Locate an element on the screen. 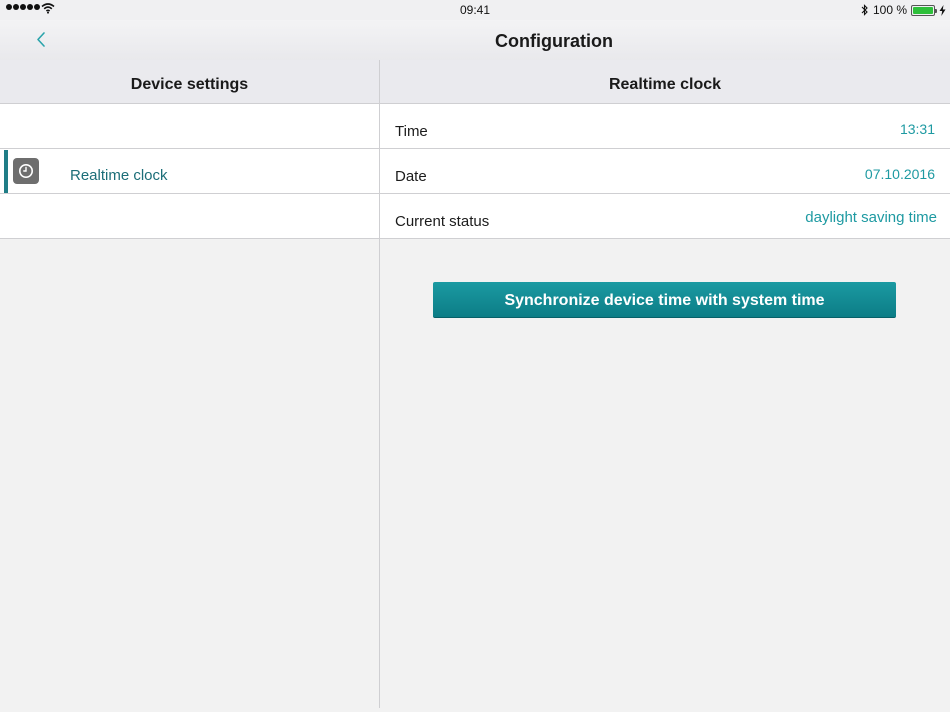 This screenshot has height=712, width=950. battery-icon is located at coordinates (924, 10).